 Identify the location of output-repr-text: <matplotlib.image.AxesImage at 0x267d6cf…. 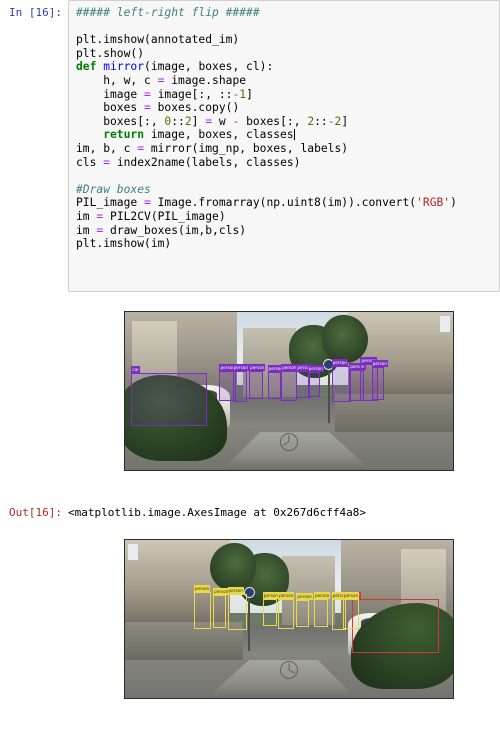
(217, 512).